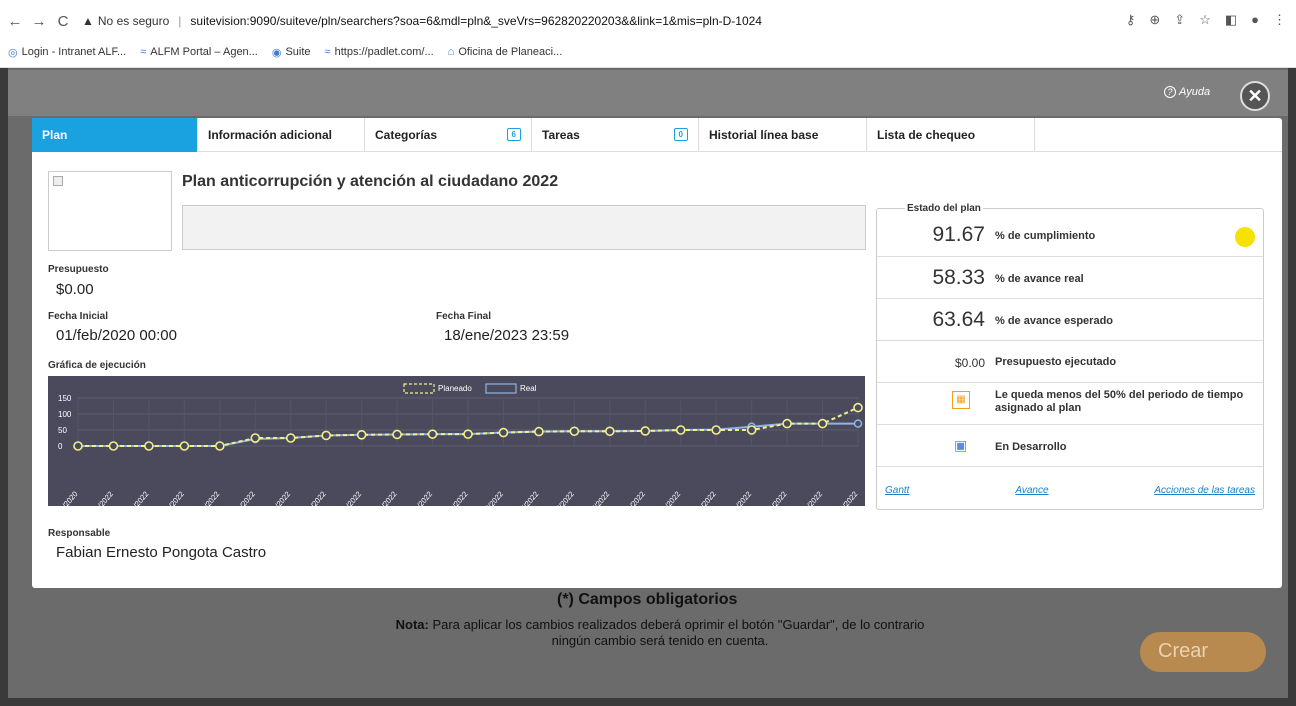 This screenshot has height=706, width=1296. I want to click on progress-link: Avance, so click(1031, 490).